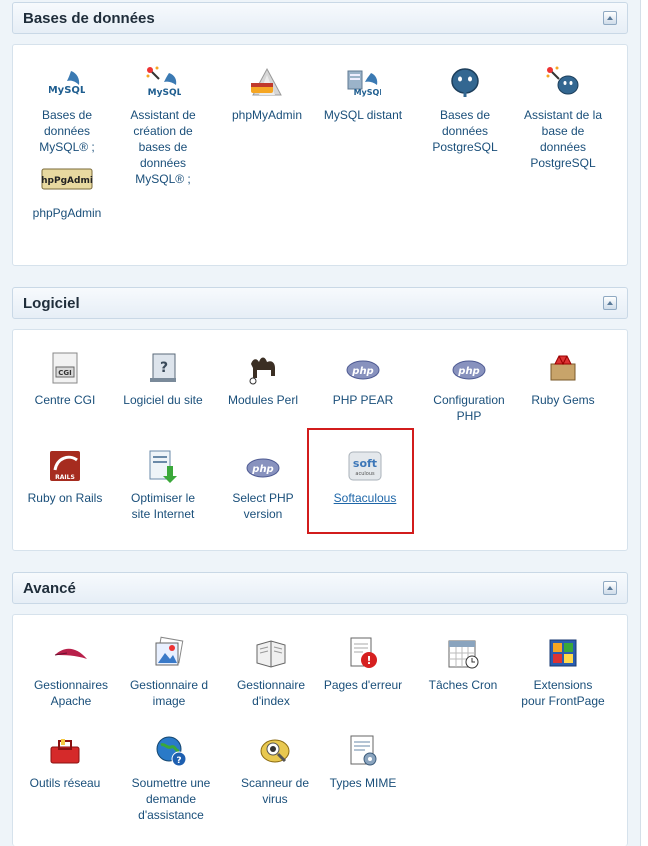  Describe the element at coordinates (163, 400) in the screenshot. I see `item-label: Logiciel du site` at that location.